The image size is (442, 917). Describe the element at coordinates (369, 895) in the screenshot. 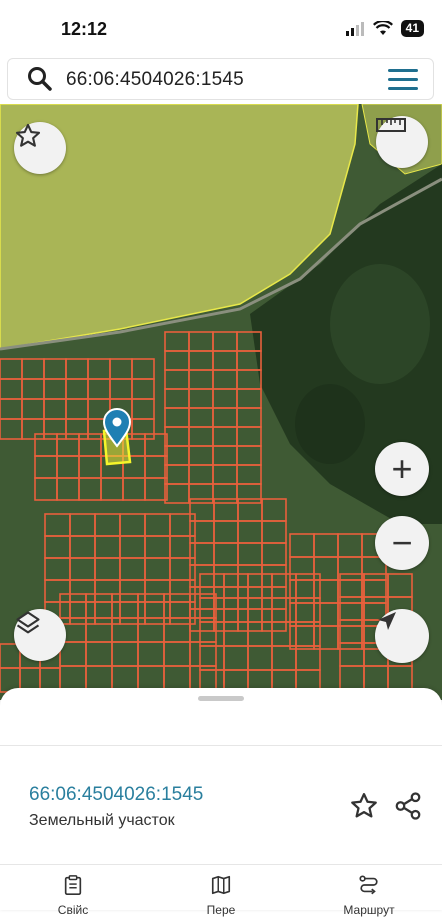

I see `tab-route: Маршрут` at that location.